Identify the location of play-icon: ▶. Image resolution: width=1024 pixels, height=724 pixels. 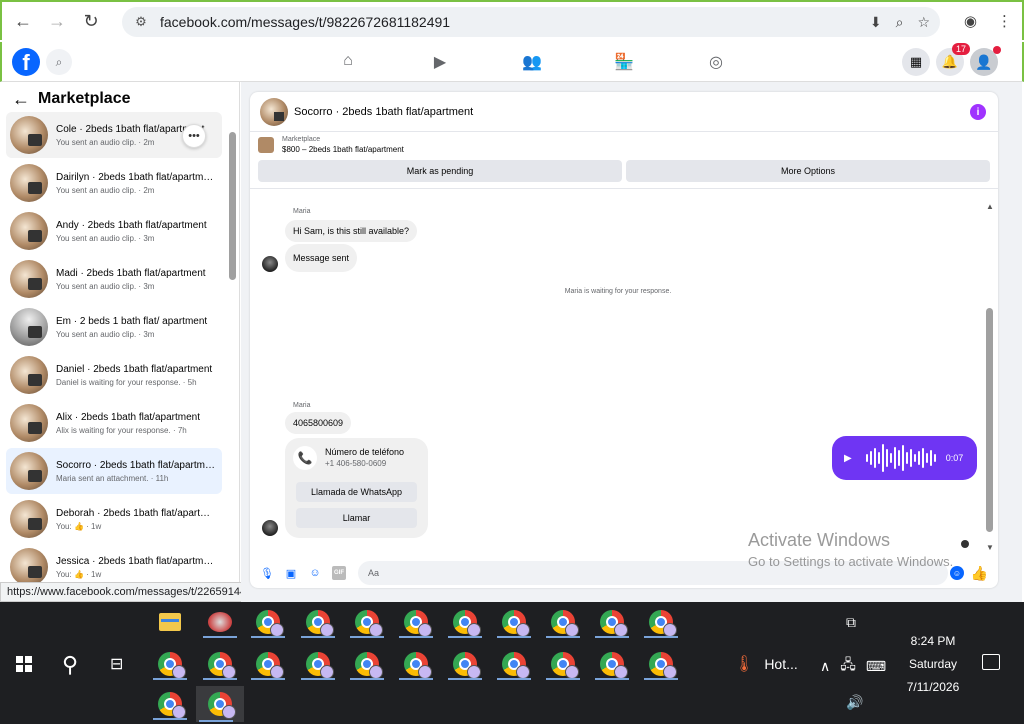
(848, 458).